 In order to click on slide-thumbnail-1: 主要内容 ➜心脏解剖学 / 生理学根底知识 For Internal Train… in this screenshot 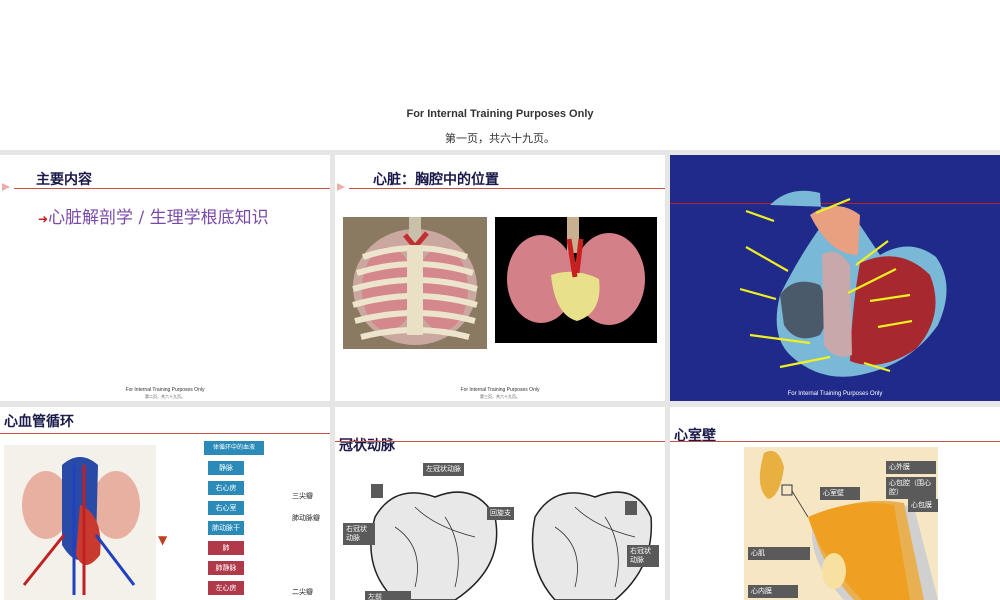, I will do `click(165, 278)`.